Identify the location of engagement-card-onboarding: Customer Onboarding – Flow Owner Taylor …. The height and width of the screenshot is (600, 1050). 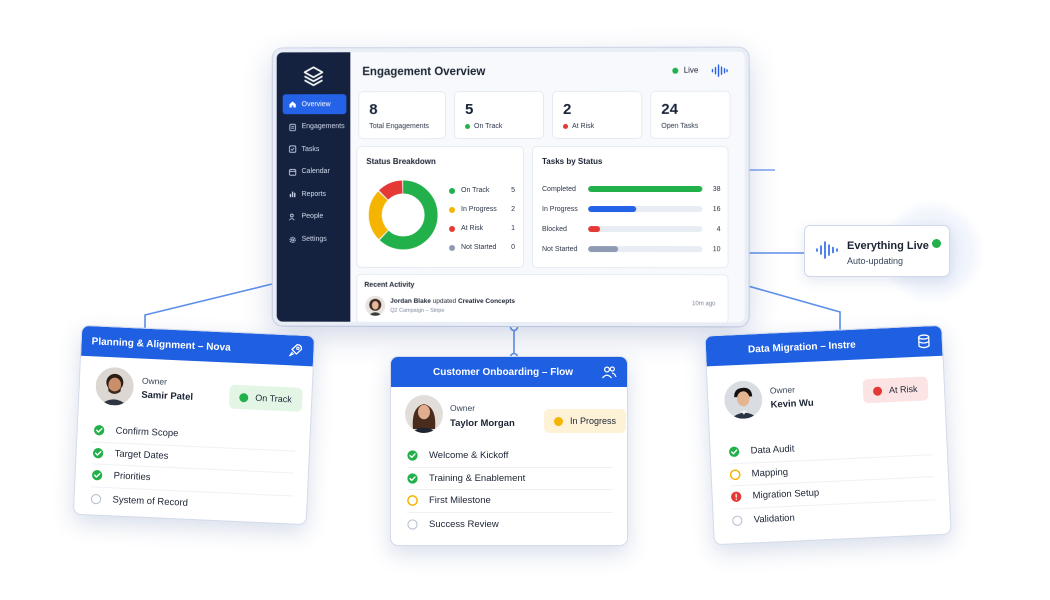
(509, 451).